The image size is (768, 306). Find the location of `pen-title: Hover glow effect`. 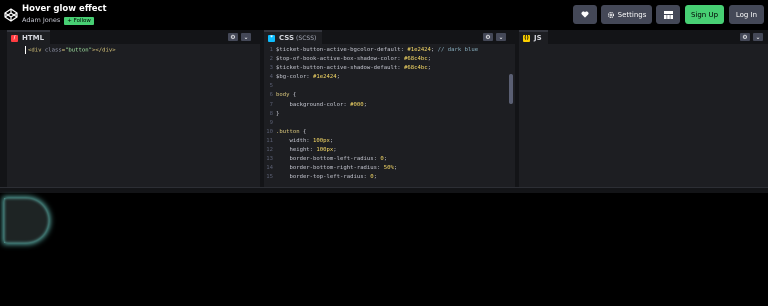

pen-title: Hover glow effect is located at coordinates (64, 9).